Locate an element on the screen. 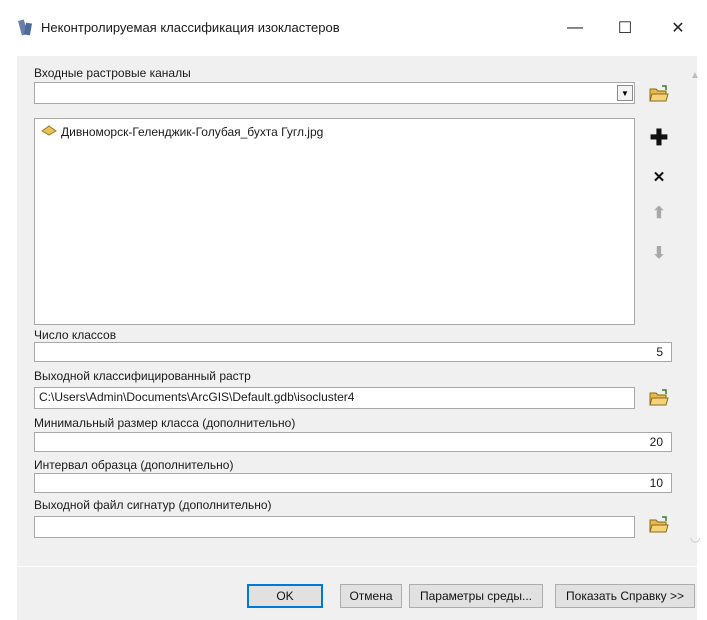  input-bands-combo is located at coordinates (334, 93).